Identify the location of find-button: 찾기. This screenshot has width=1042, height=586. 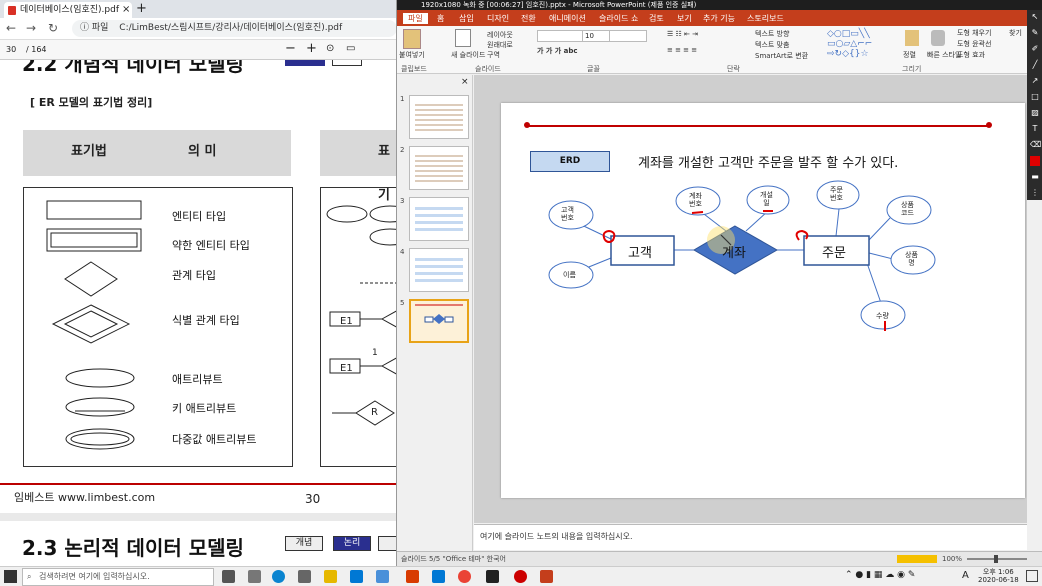
(1015, 33).